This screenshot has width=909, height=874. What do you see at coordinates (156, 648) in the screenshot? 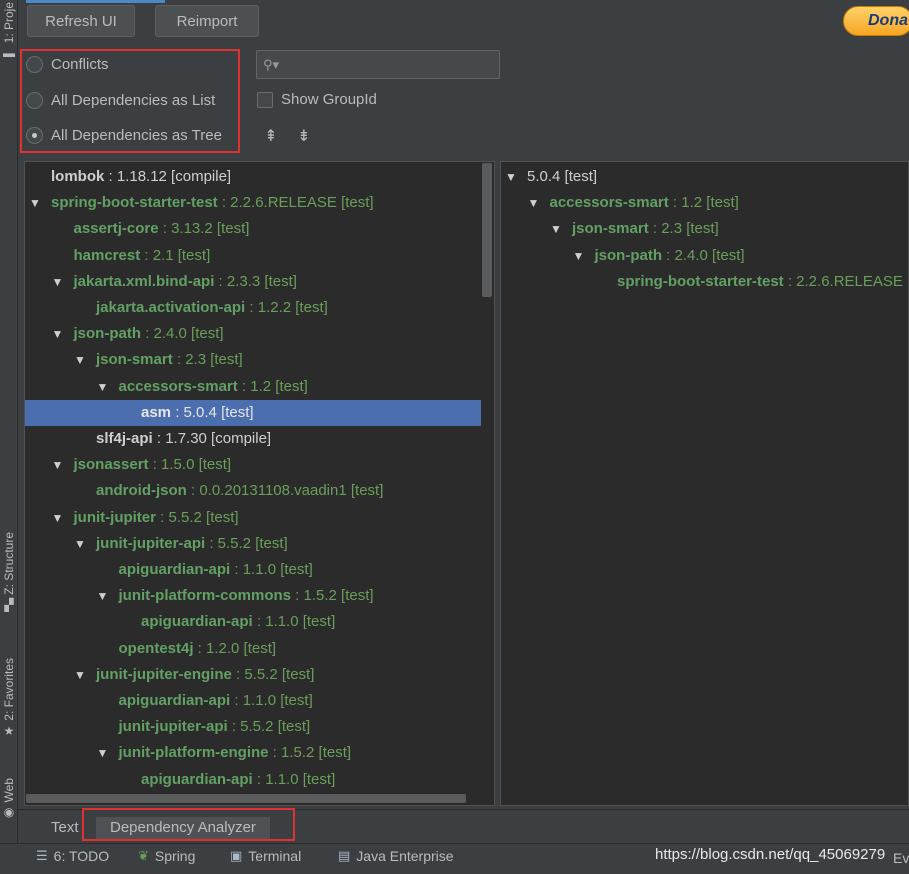
I see `artifact-name: opentest4j` at bounding box center [156, 648].